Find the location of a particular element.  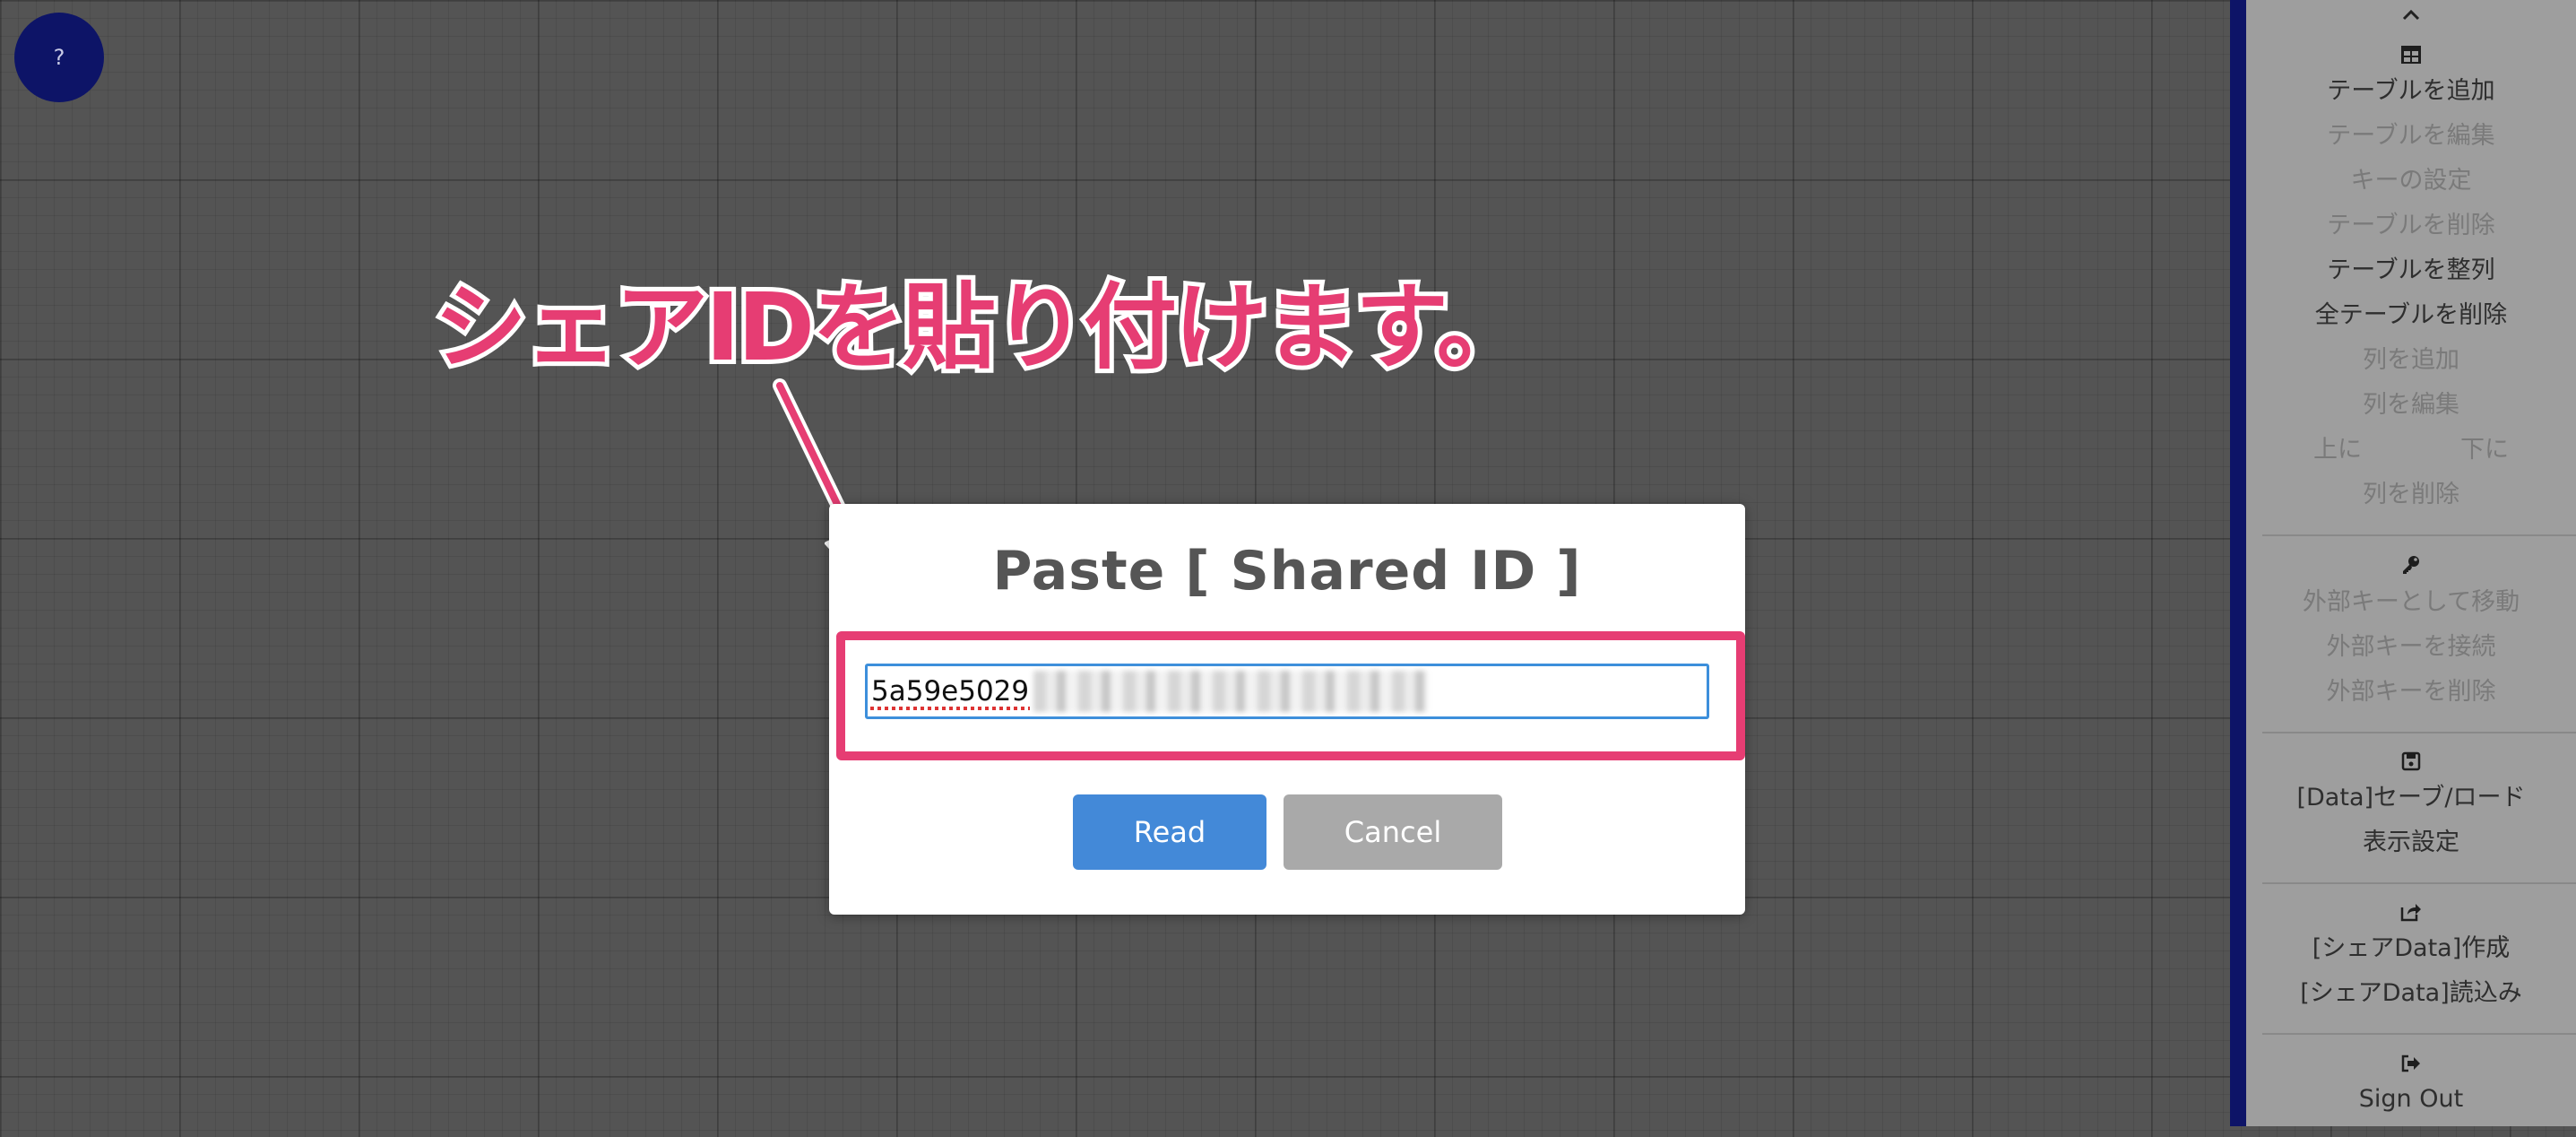

spellcheck-underline is located at coordinates (950, 708).